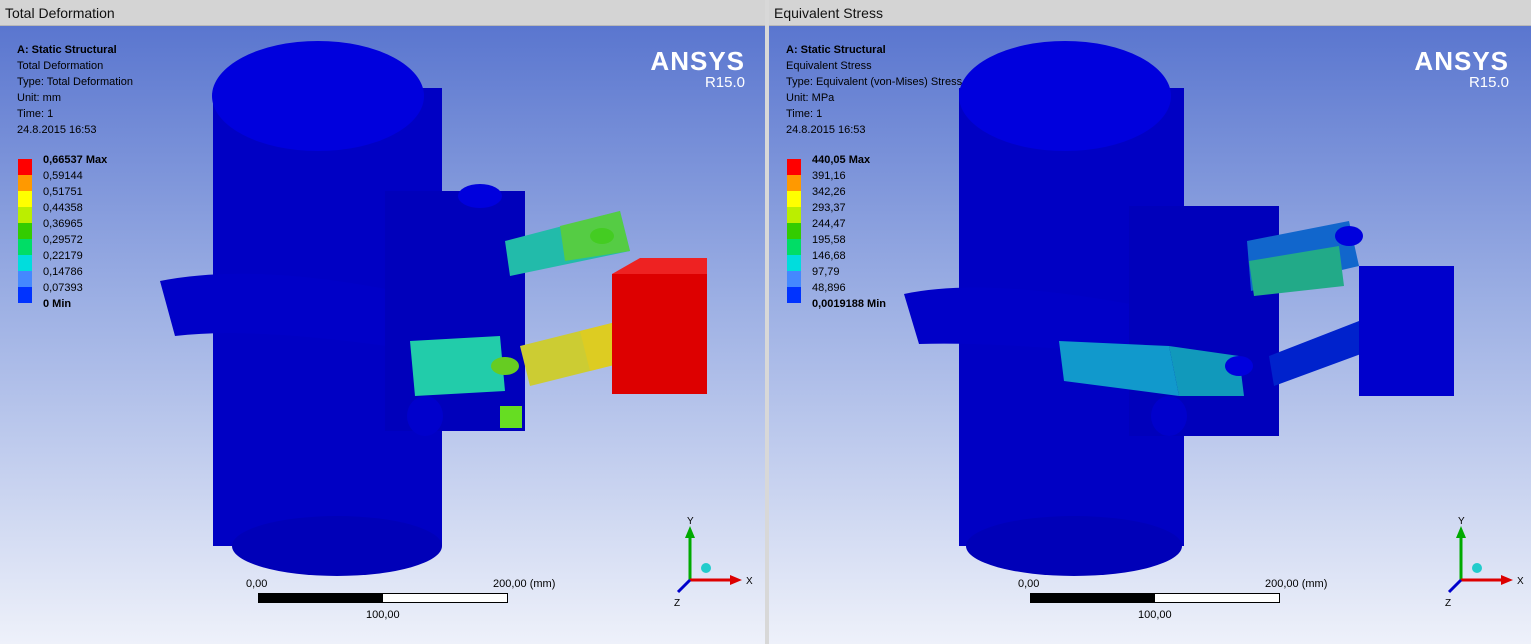 The image size is (1531, 644). Describe the element at coordinates (1150, 13) in the screenshot. I see `pane-title: Equivalent Stress` at that location.